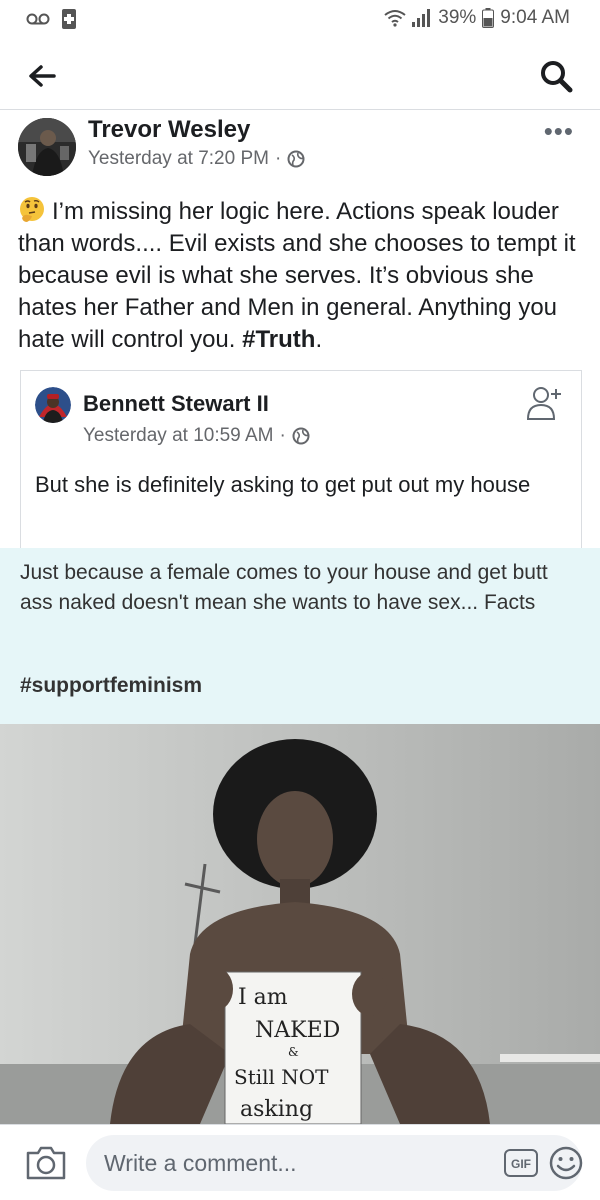 Image resolution: width=600 pixels, height=1200 pixels. What do you see at coordinates (178, 159) in the screenshot?
I see `post-timestamp: Yesterday at 7:20 PM` at bounding box center [178, 159].